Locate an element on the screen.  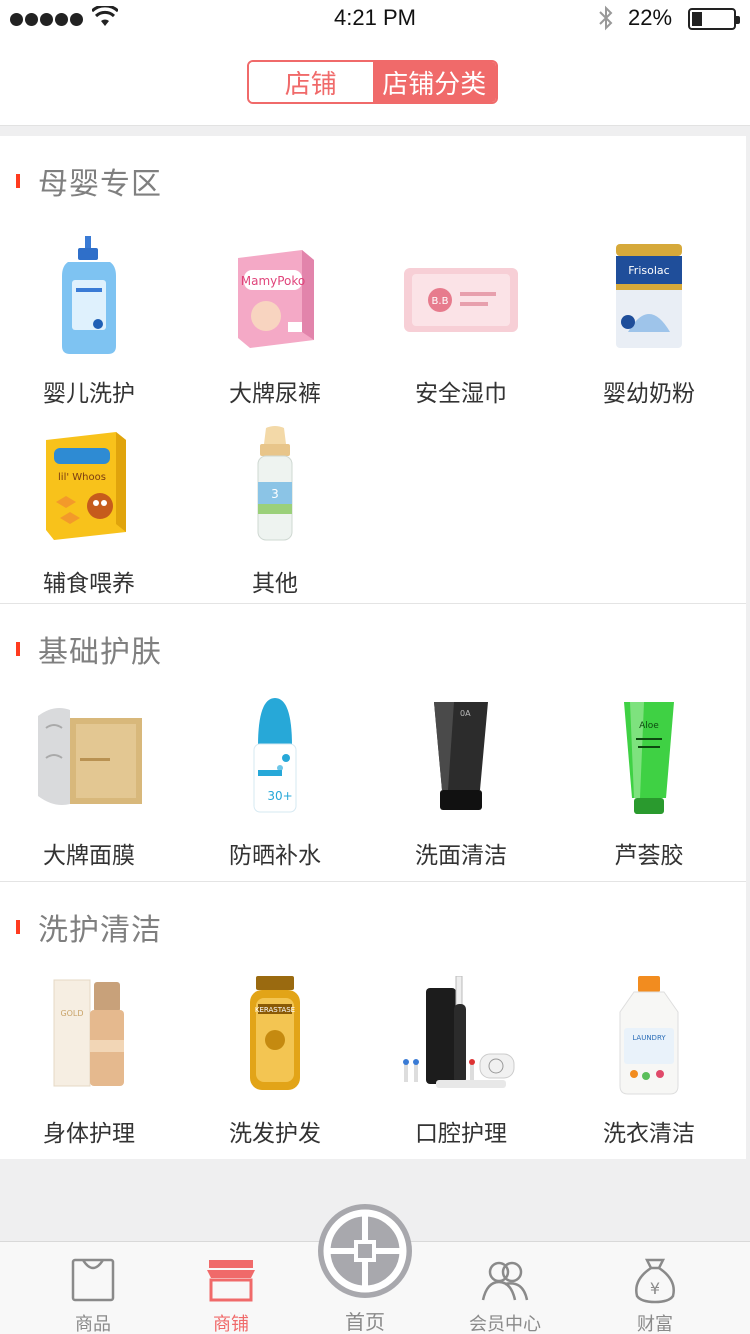
category-item: MamyPoko 大牌尿裤 is located at coordinates (275, 322).